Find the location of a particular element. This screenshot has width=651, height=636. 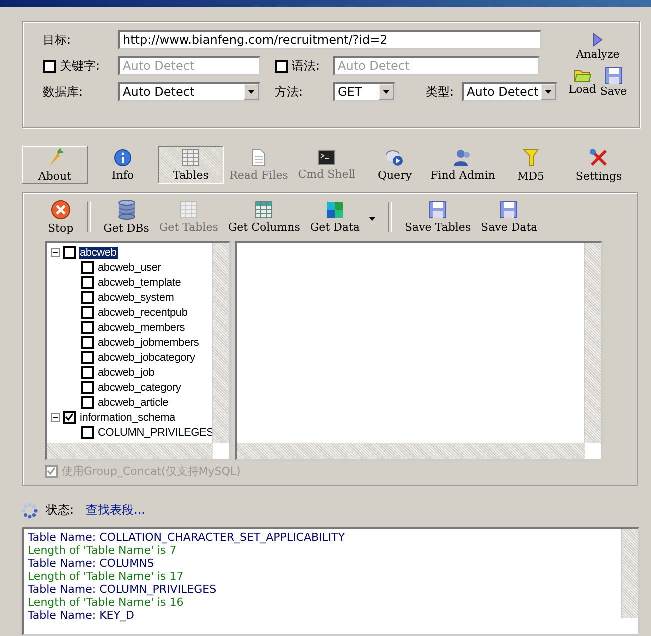

dropdown: GET is located at coordinates (364, 92).